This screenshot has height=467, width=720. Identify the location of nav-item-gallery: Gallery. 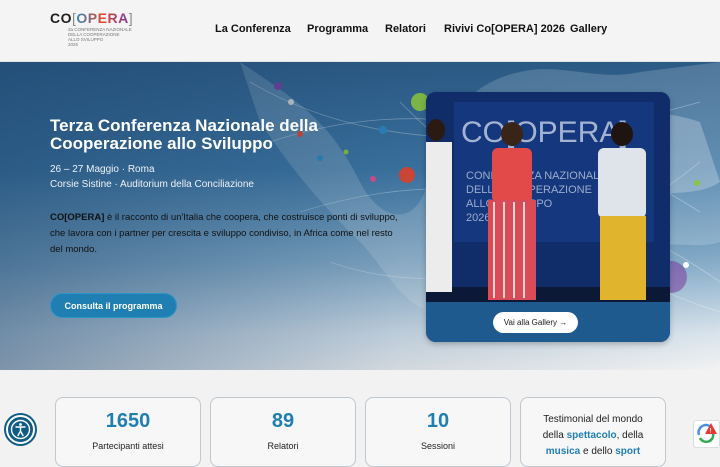
(588, 29).